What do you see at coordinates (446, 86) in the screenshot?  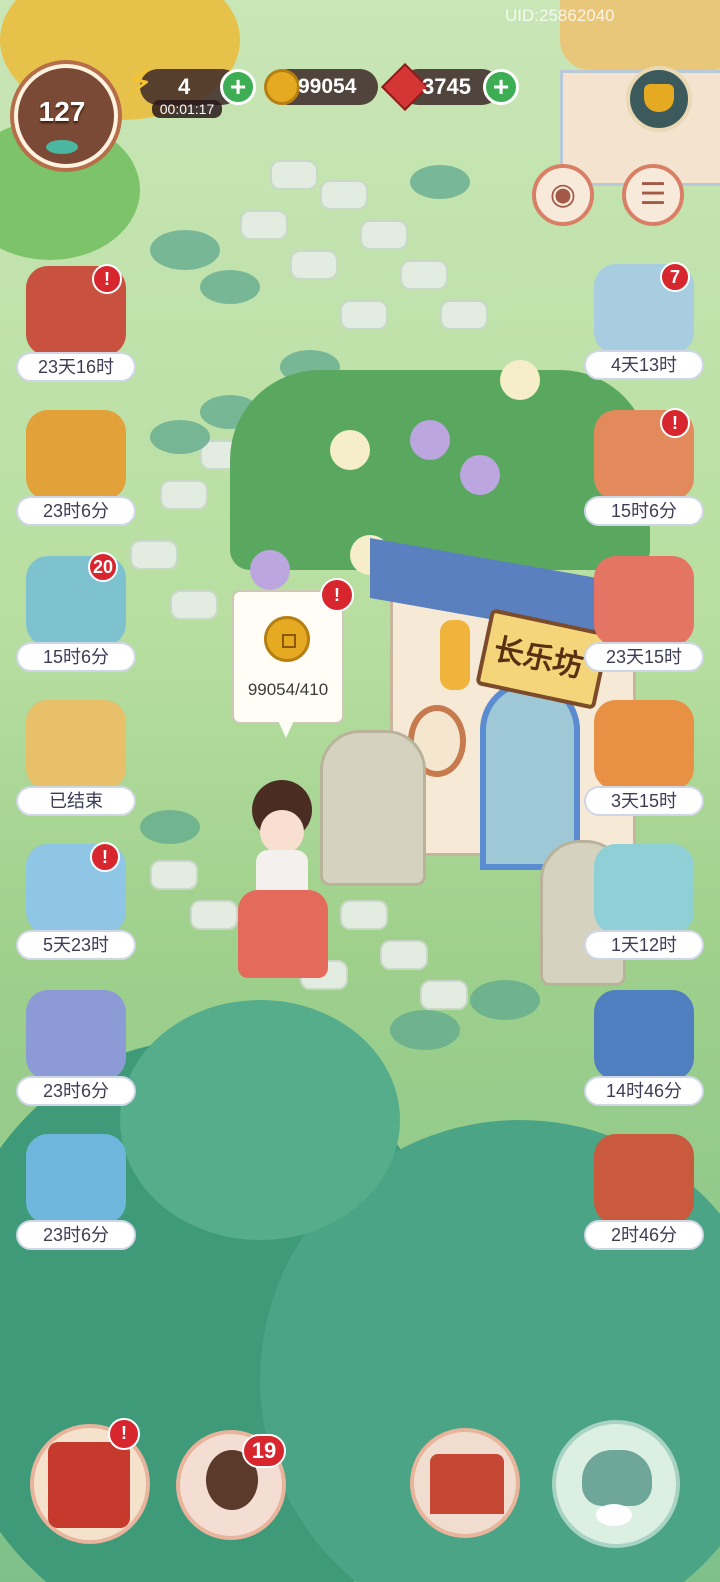 I see `gems-value: 3745` at bounding box center [446, 86].